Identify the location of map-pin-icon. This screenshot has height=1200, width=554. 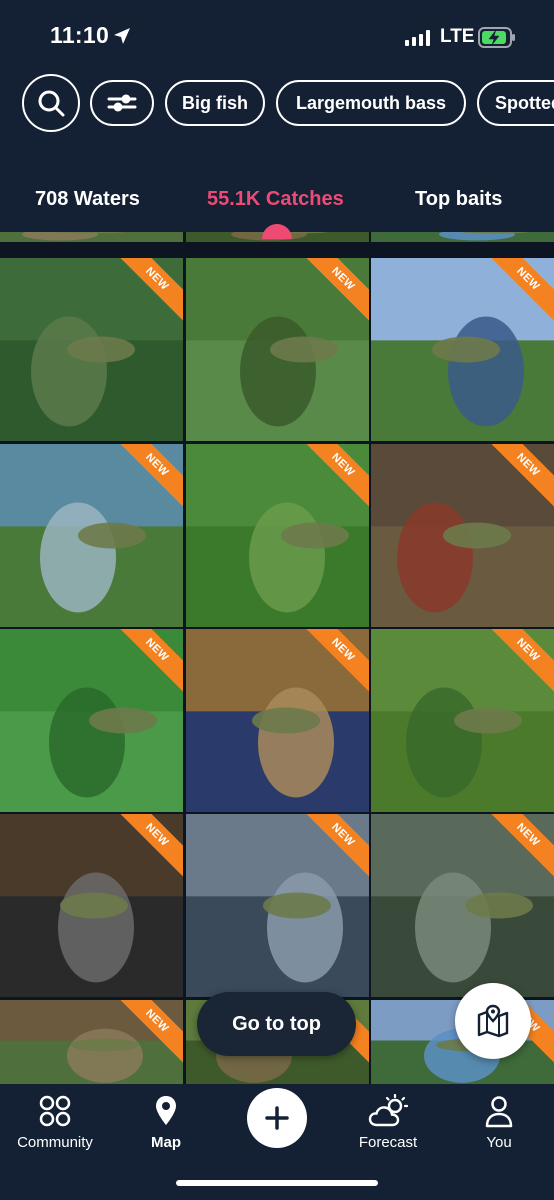
(493, 1021).